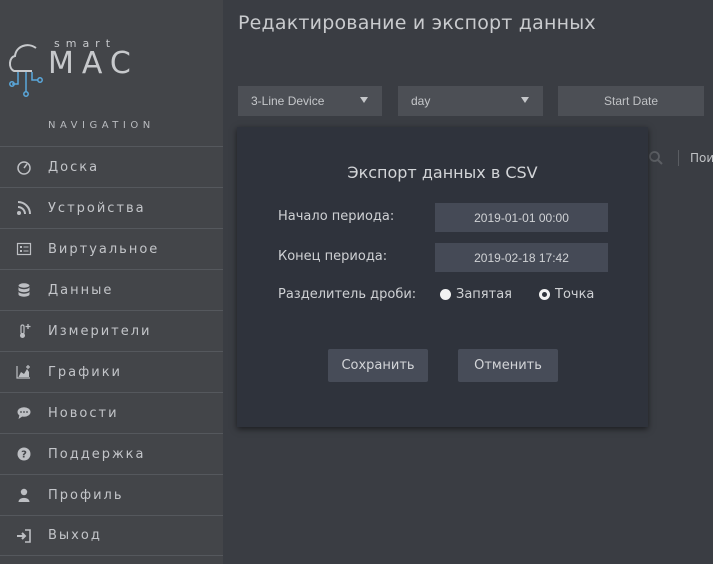  What do you see at coordinates (111, 166) in the screenshot?
I see `sidebar-item-dashboard: Доска` at bounding box center [111, 166].